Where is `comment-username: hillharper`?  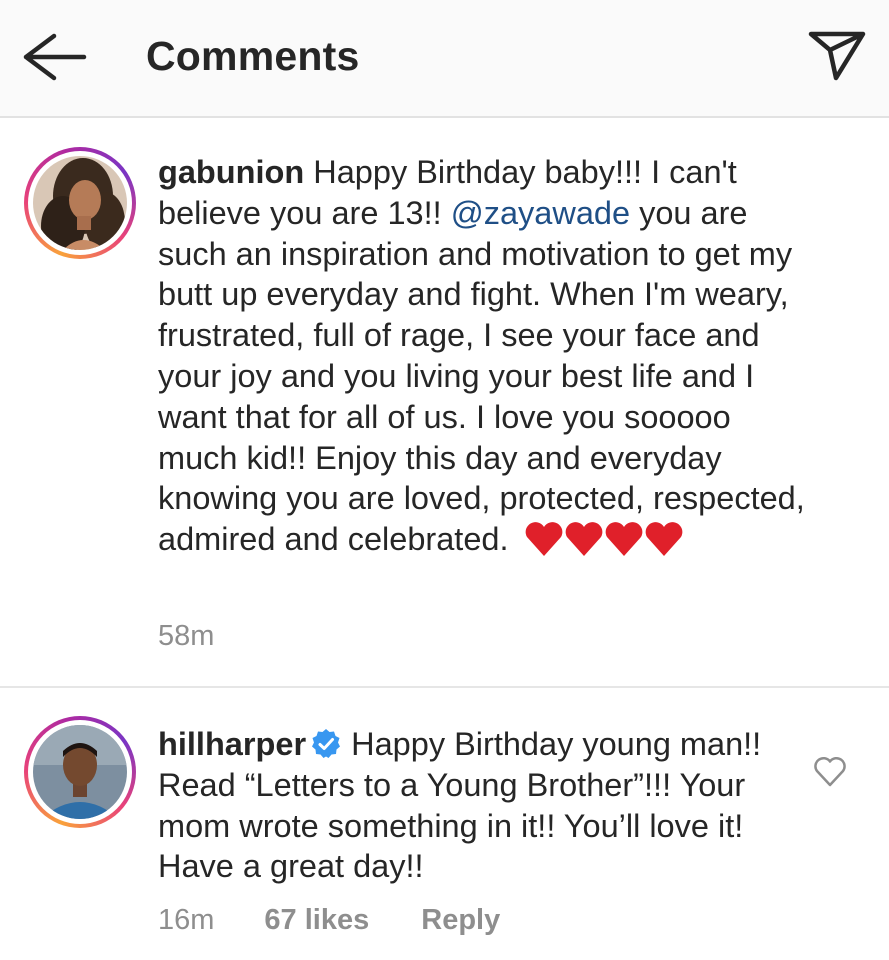 comment-username: hillharper is located at coordinates (232, 744).